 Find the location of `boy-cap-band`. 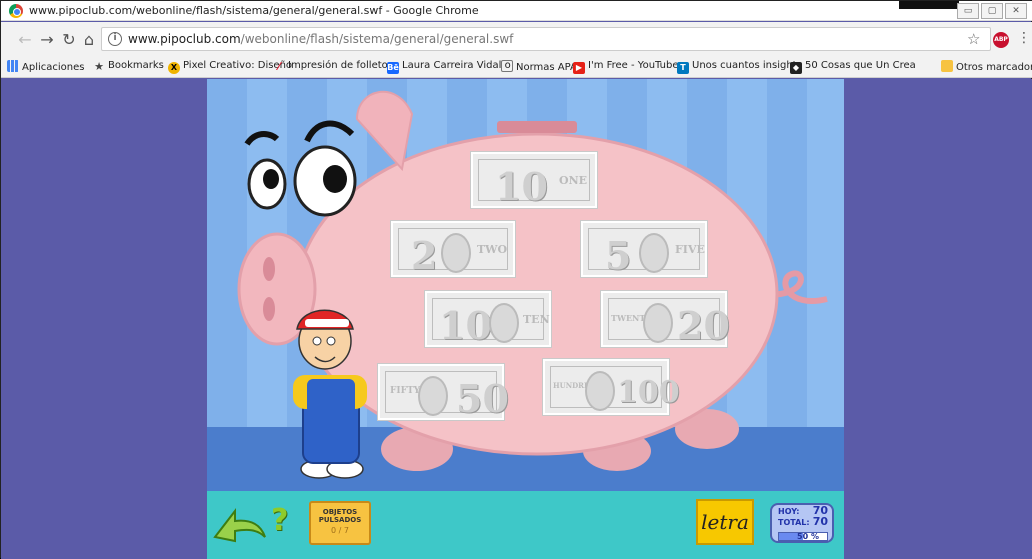

boy-cap-band is located at coordinates (327, 323).